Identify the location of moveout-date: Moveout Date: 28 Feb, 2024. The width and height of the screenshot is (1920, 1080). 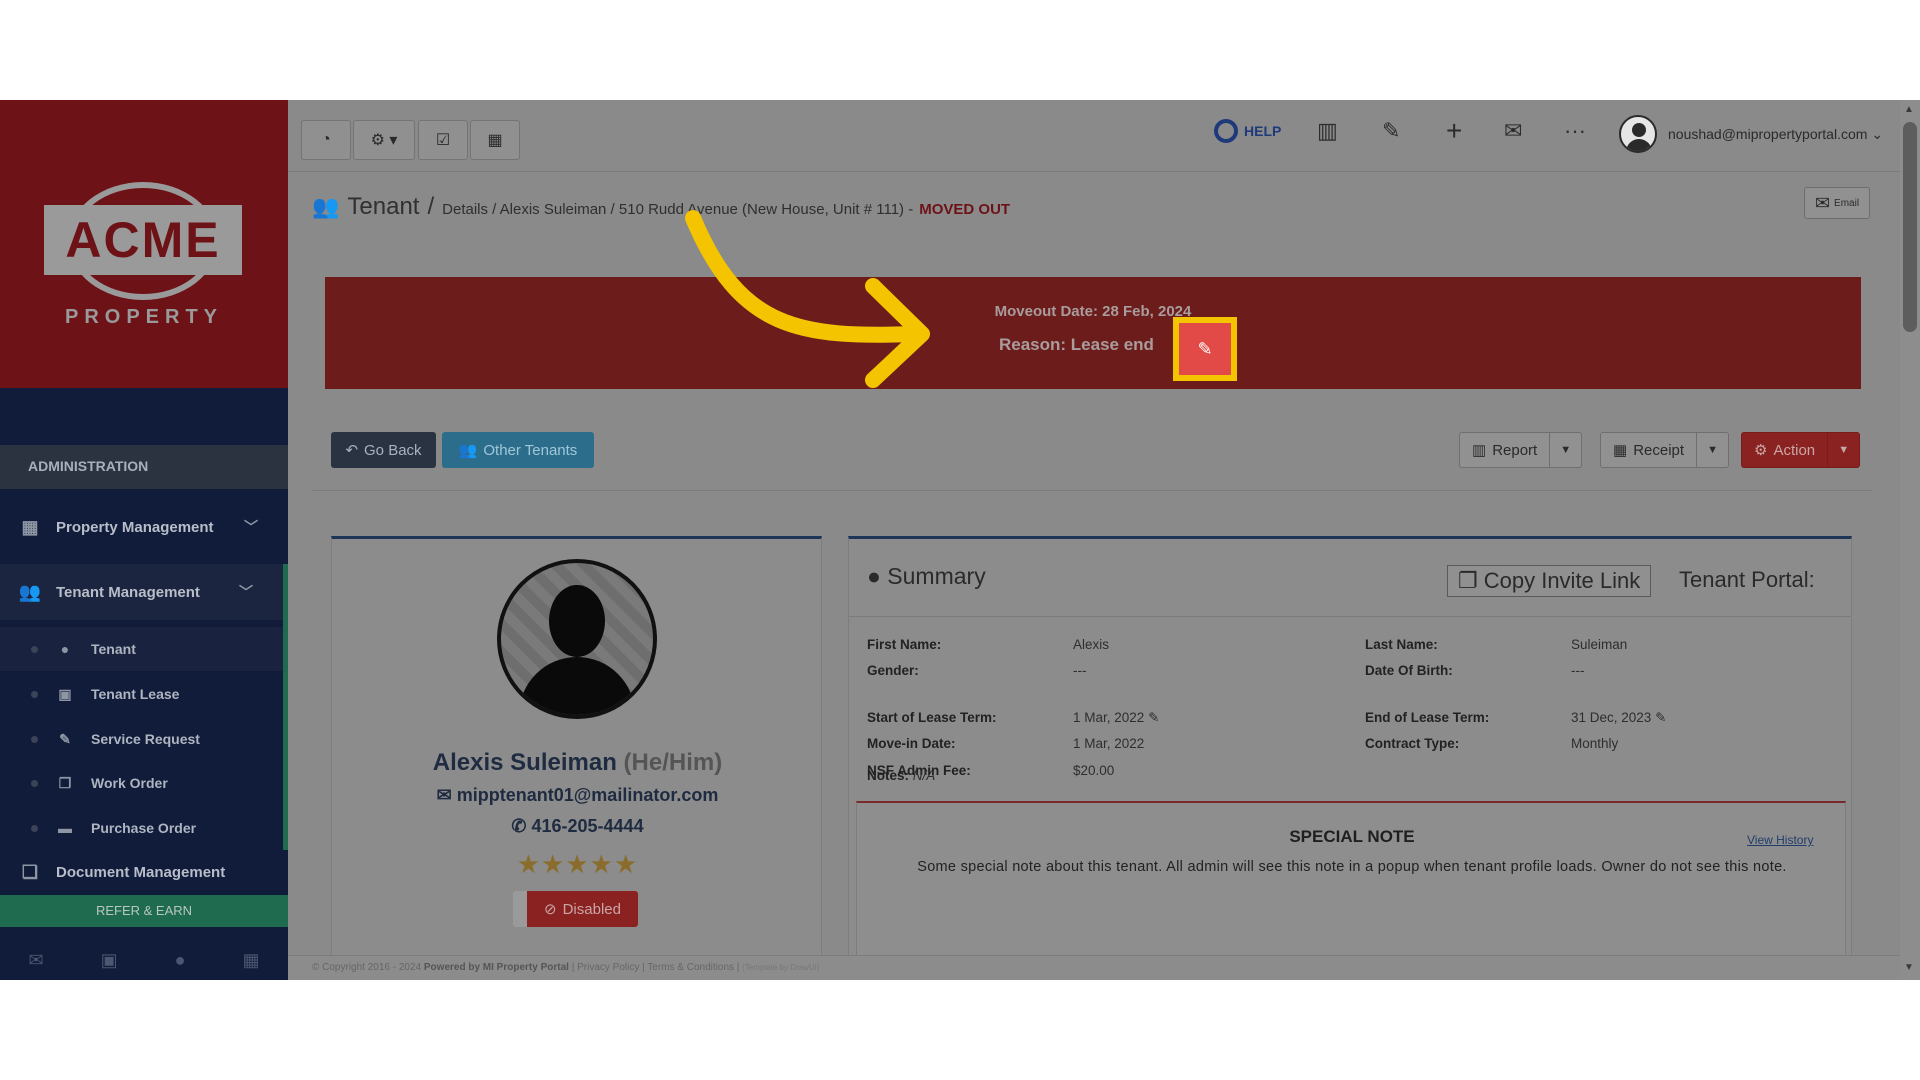
(1093, 311).